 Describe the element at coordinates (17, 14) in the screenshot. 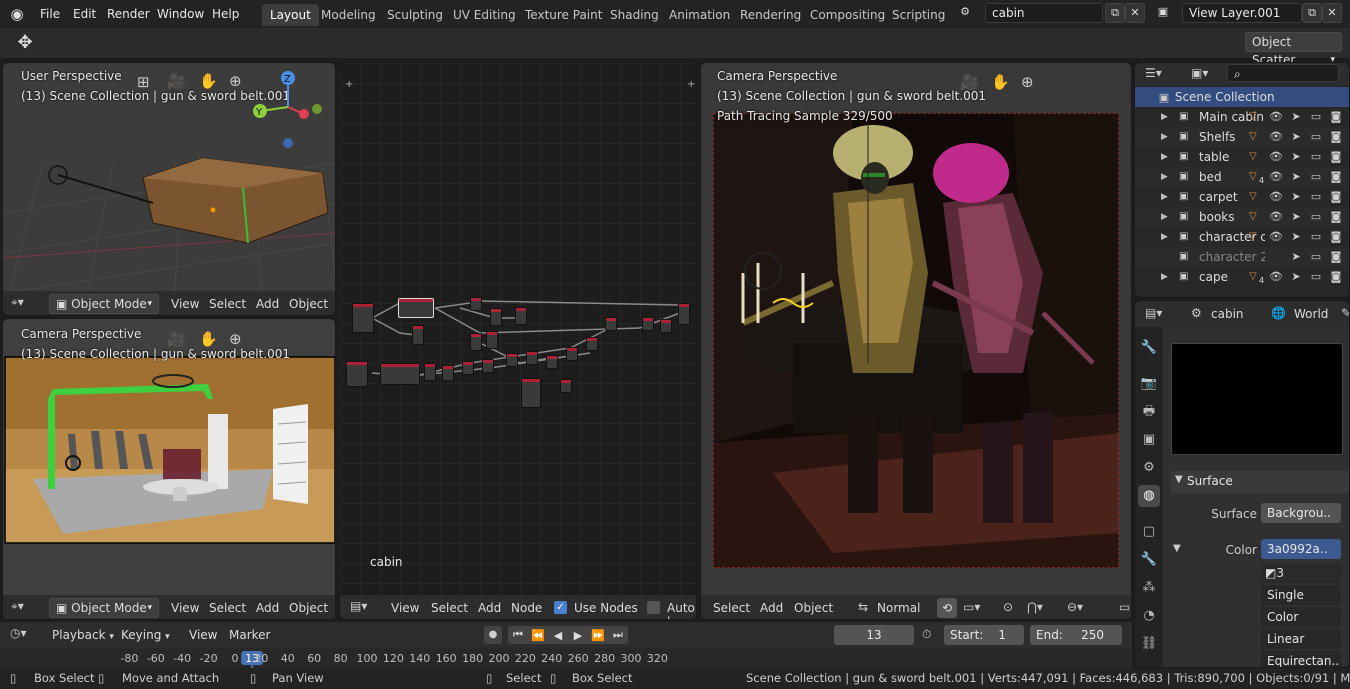

I see `blender-logo-icon: ◉` at that location.